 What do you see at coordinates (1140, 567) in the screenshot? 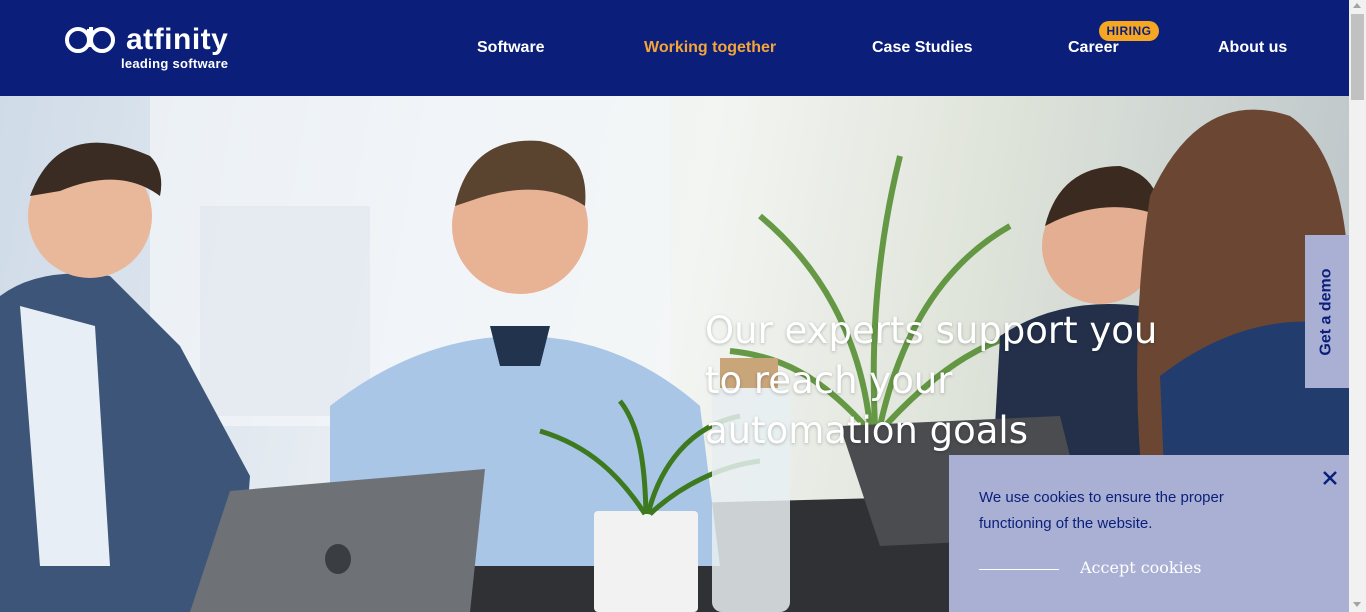
I see `accept-cookies-button: Accept cookies` at bounding box center [1140, 567].